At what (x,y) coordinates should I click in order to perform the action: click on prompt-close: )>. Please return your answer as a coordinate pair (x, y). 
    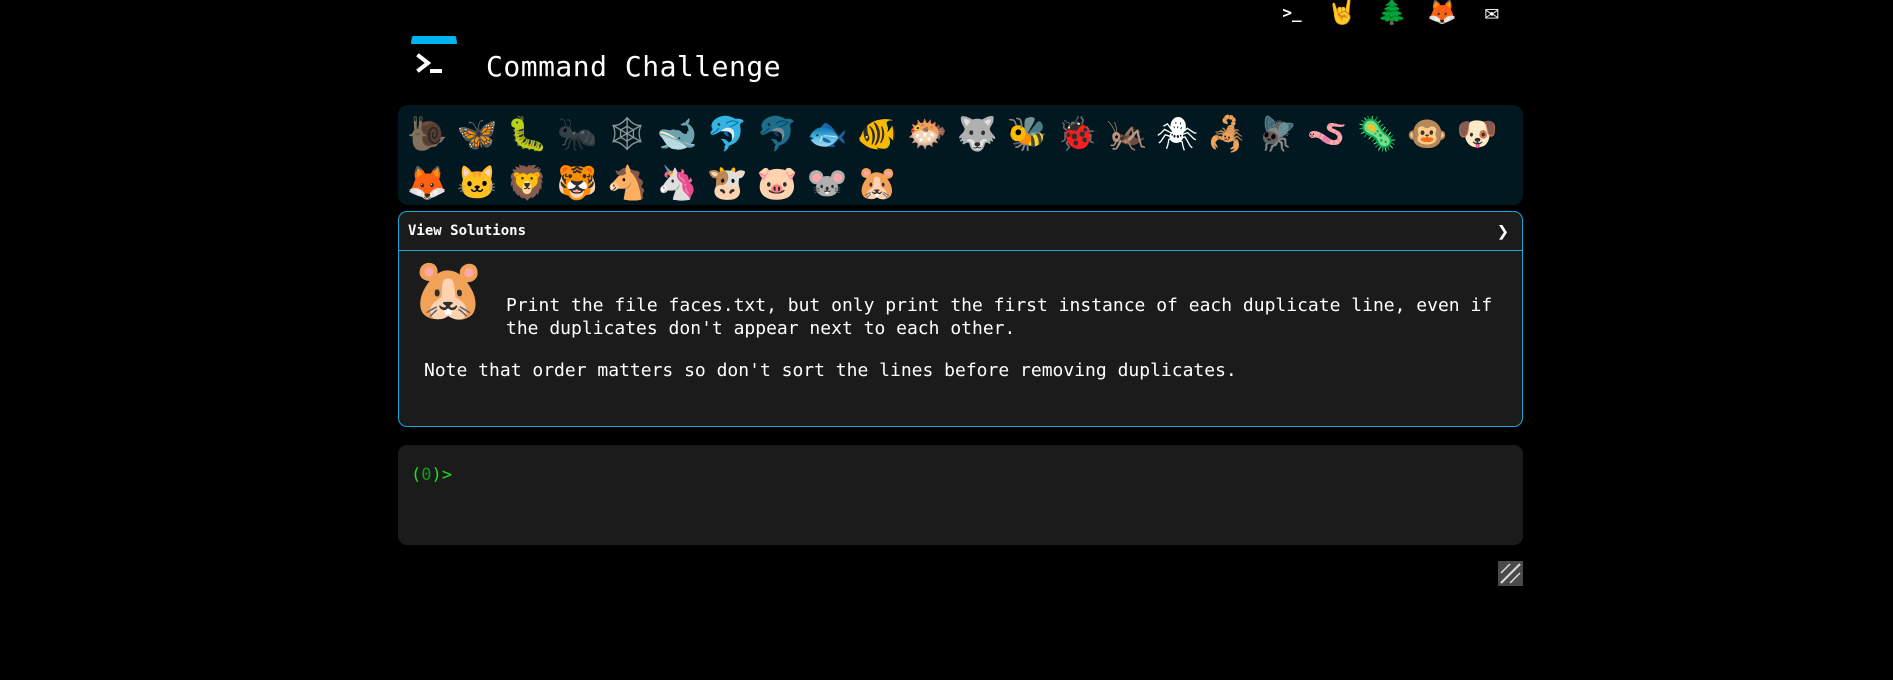
    Looking at the image, I should click on (441, 475).